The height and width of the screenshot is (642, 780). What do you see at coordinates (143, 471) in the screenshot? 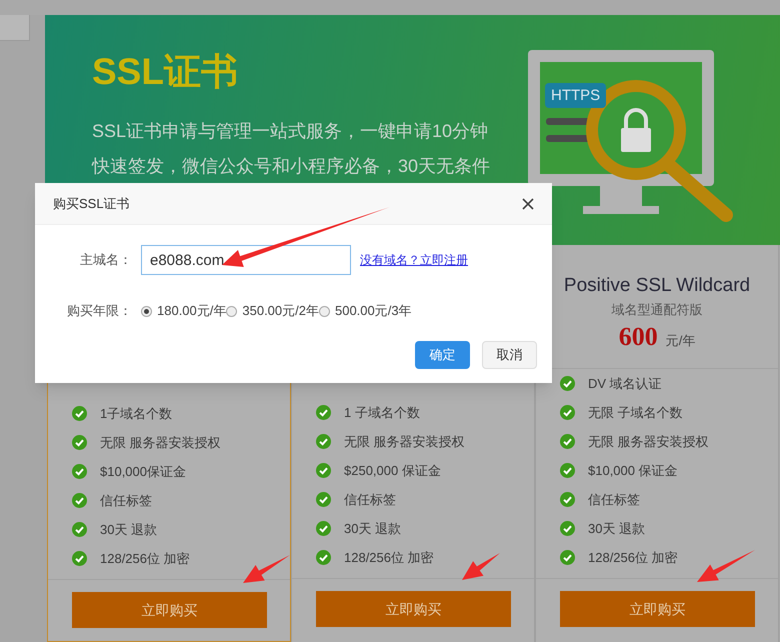
I see `feature-text: $10,000保证金` at bounding box center [143, 471].